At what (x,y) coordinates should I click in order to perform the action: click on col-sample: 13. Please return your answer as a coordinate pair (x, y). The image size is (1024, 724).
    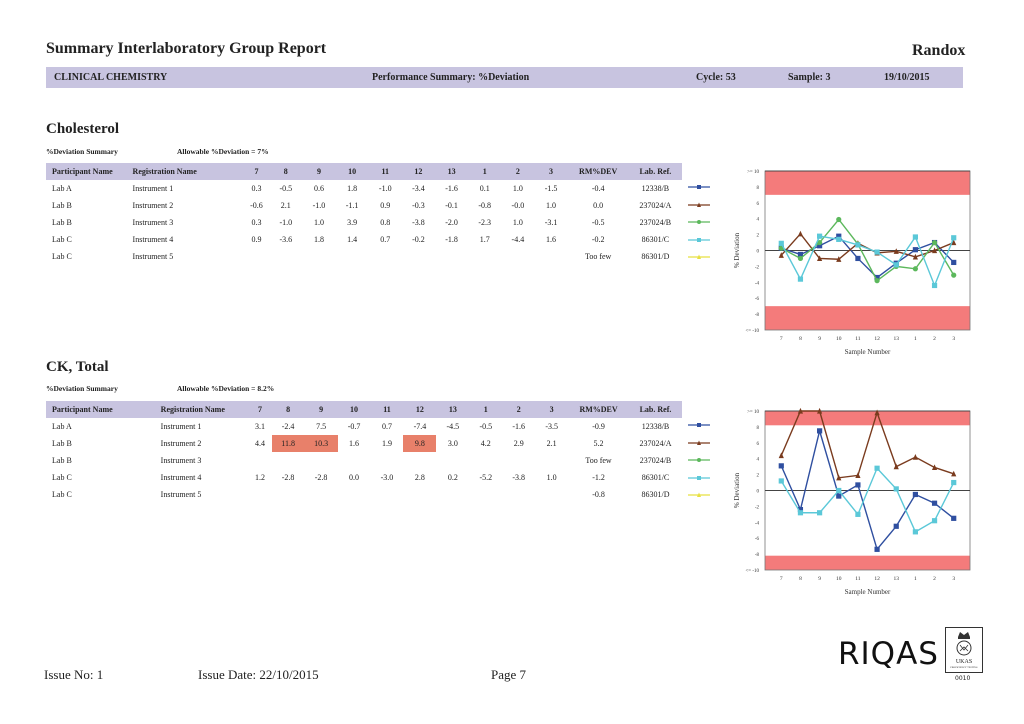
    Looking at the image, I should click on (453, 409).